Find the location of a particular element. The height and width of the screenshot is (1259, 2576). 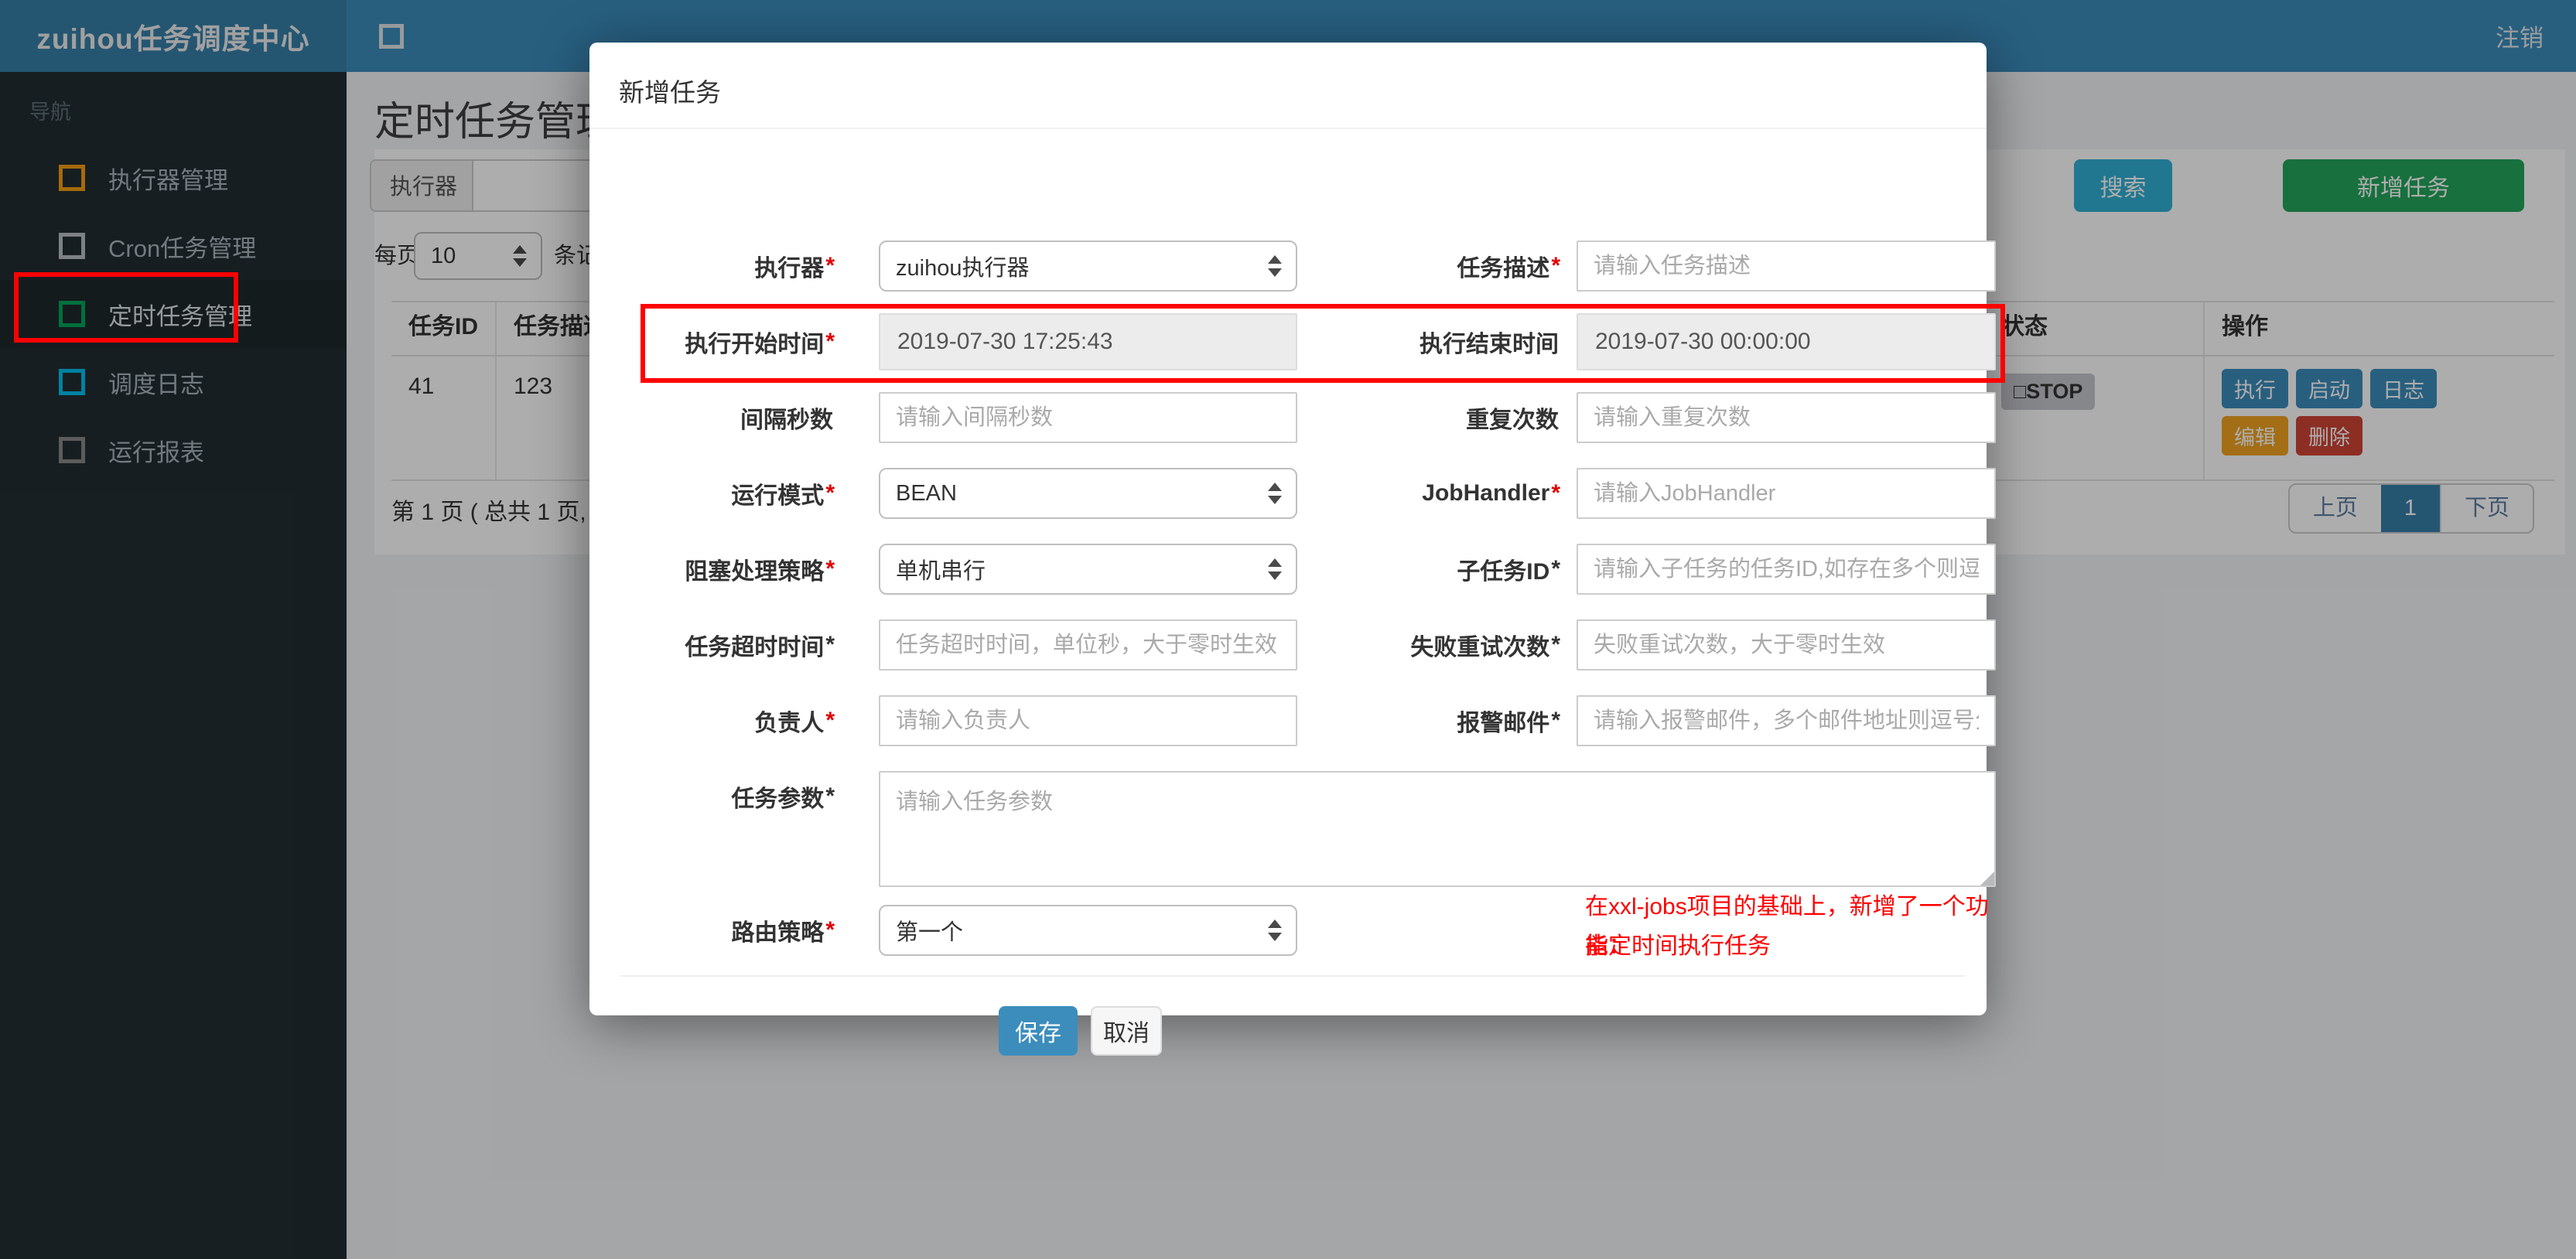

owner-label: 负责人 * is located at coordinates (794, 722).